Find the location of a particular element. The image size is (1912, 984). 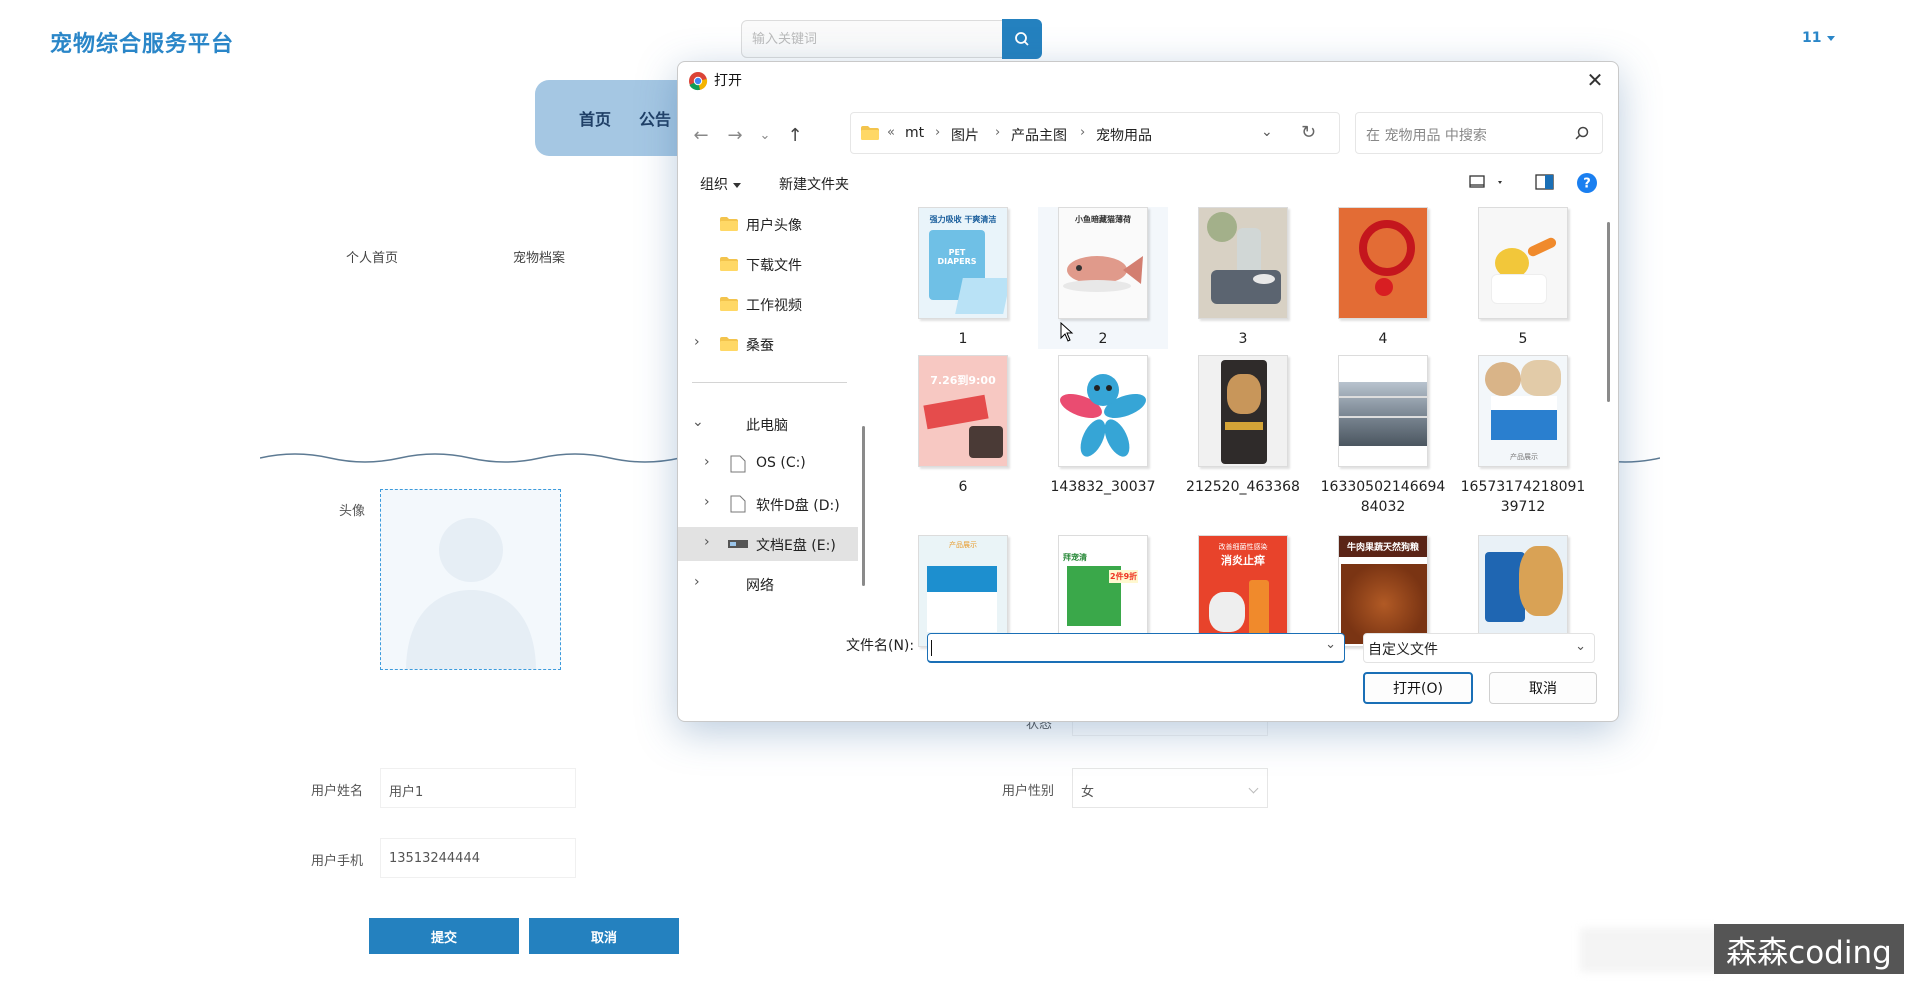

file-item-6: 7.26到9:00 6 is located at coordinates (963, 435).